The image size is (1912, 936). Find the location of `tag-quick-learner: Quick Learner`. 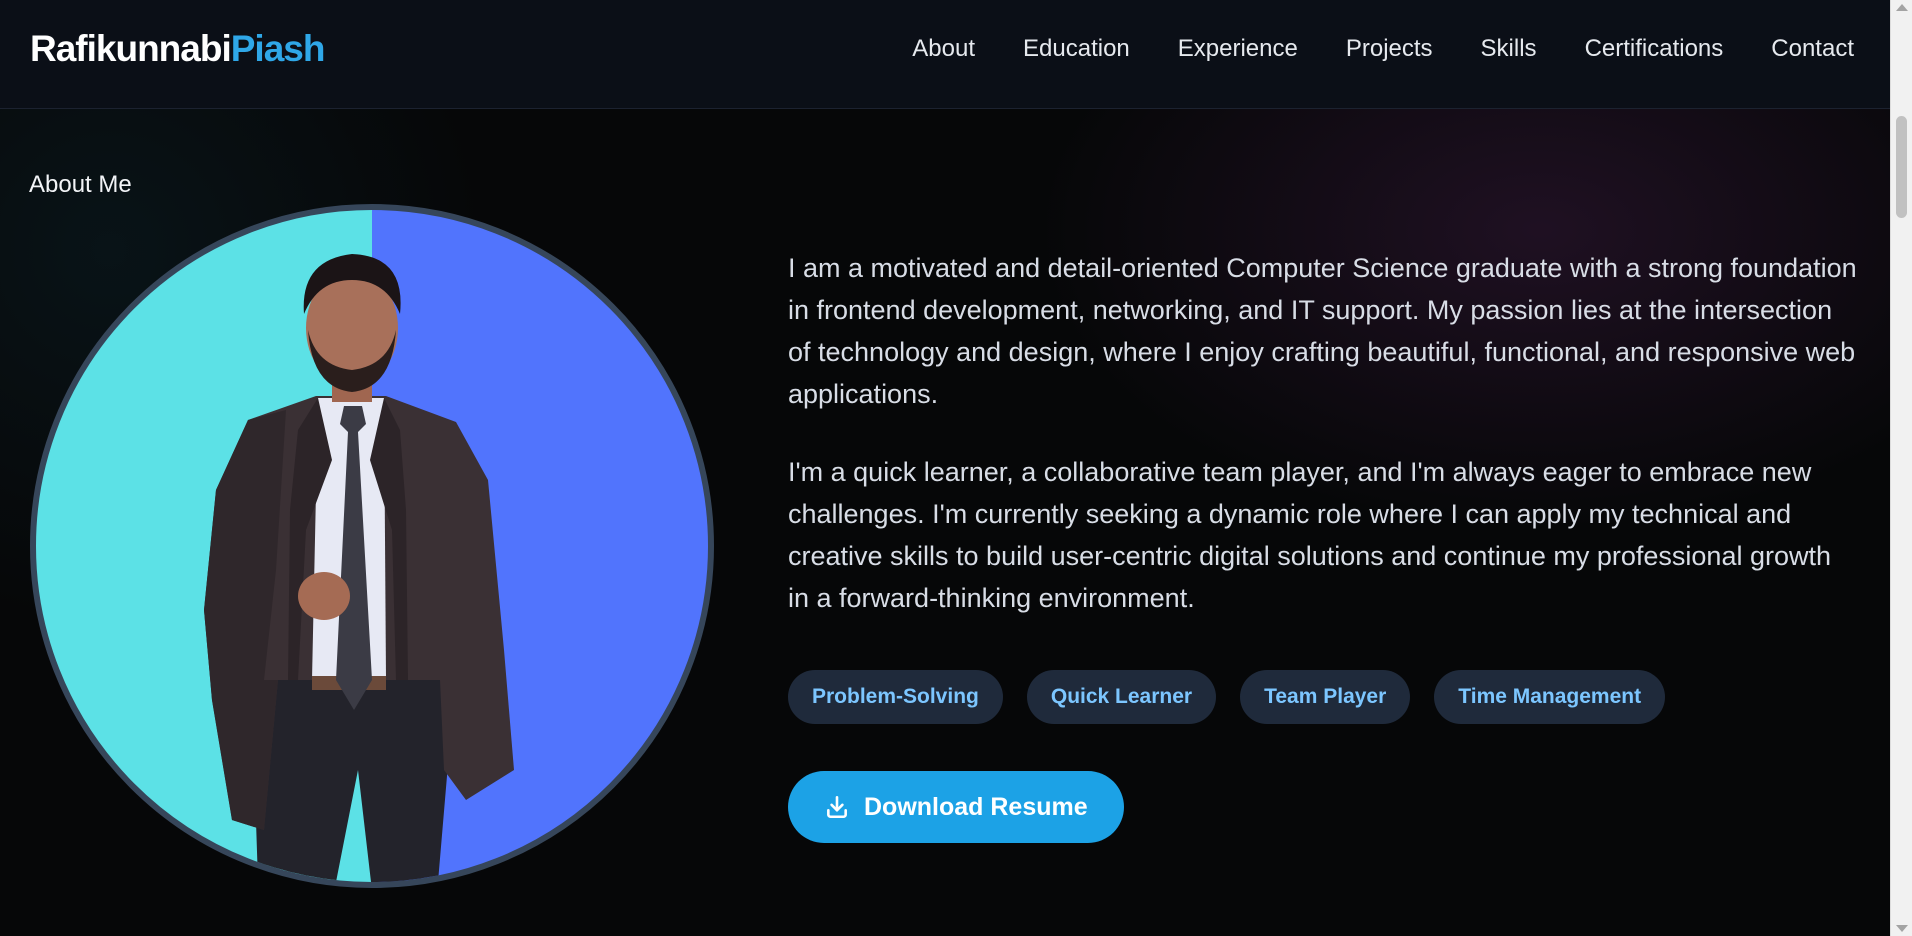

tag-quick-learner: Quick Learner is located at coordinates (1121, 697).